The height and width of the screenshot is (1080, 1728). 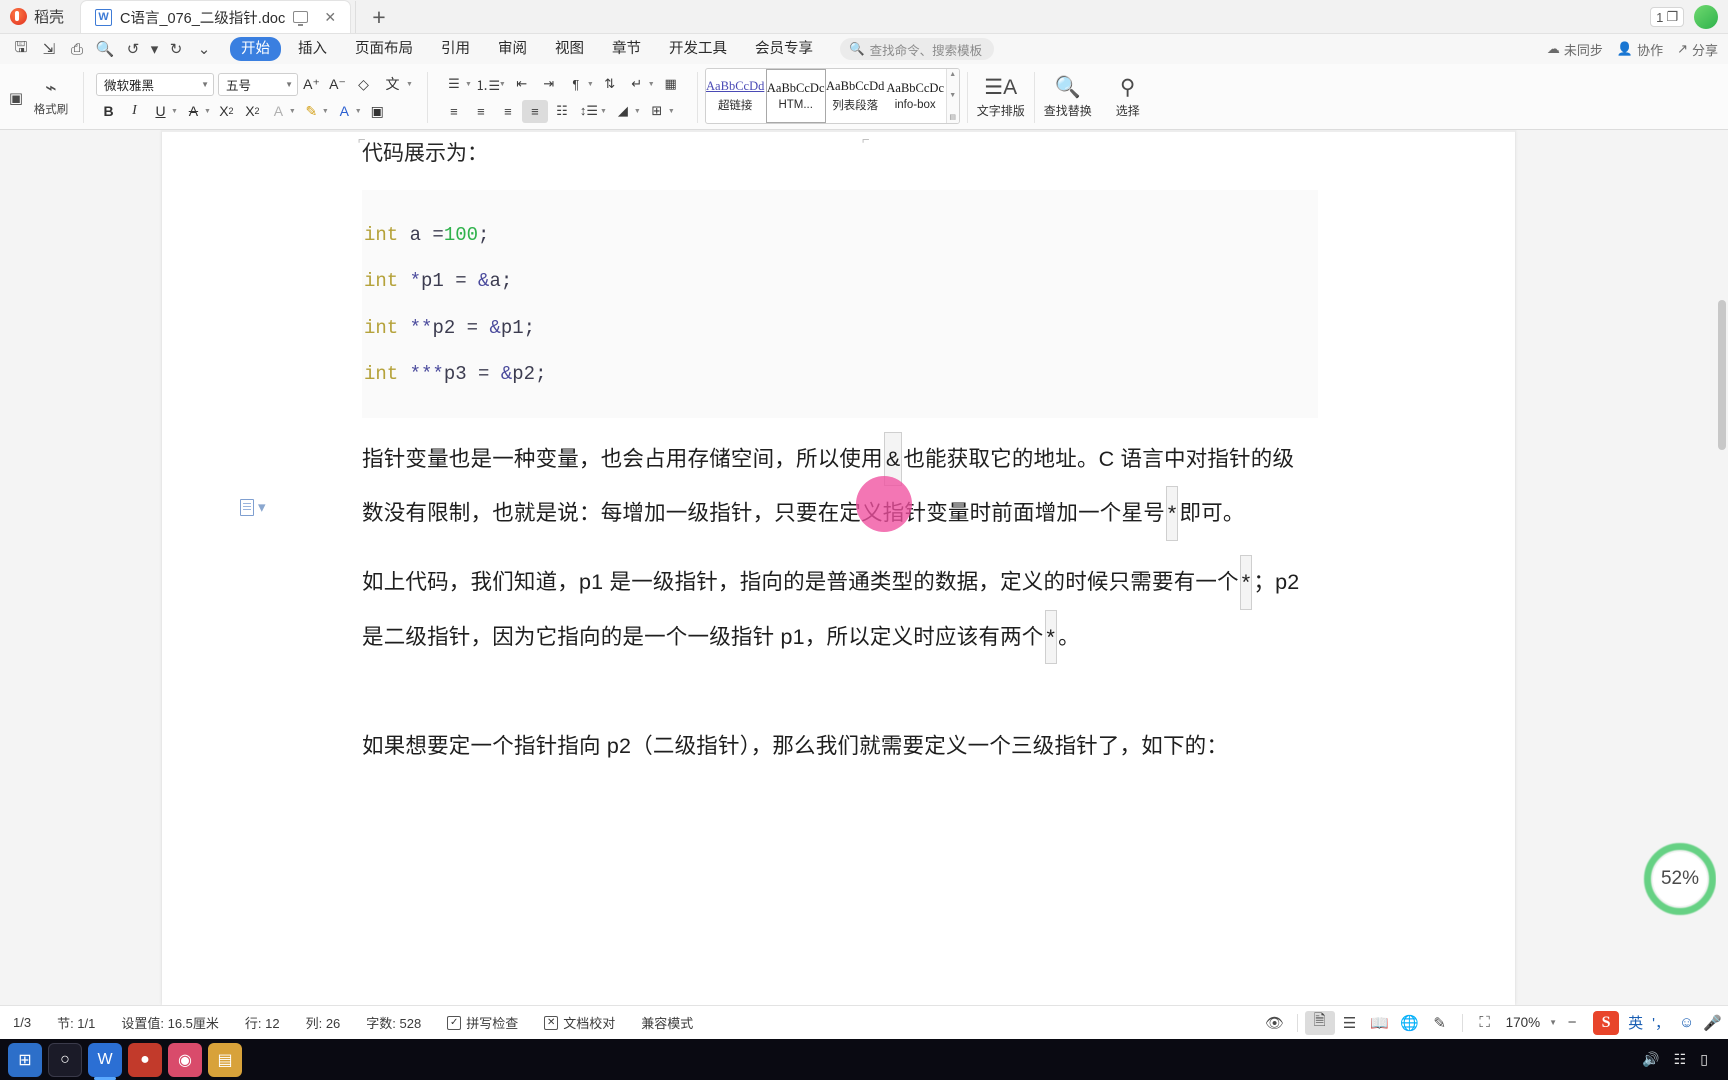 What do you see at coordinates (185, 1059) in the screenshot?
I see `taskbar-browser-icon: ◉` at bounding box center [185, 1059].